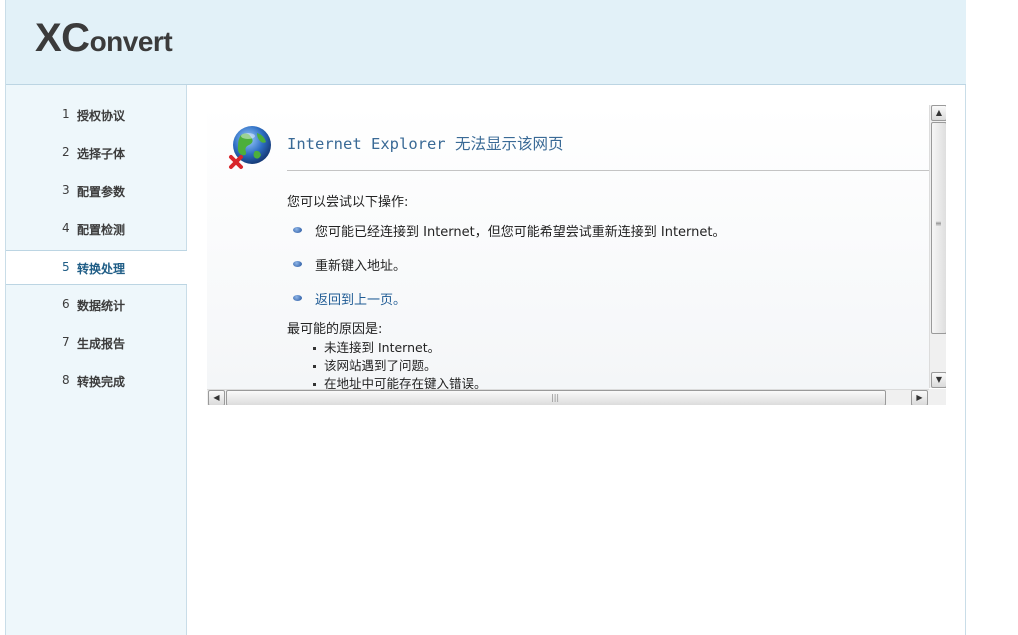  What do you see at coordinates (937, 397) in the screenshot?
I see `scrollbar-corner` at bounding box center [937, 397].